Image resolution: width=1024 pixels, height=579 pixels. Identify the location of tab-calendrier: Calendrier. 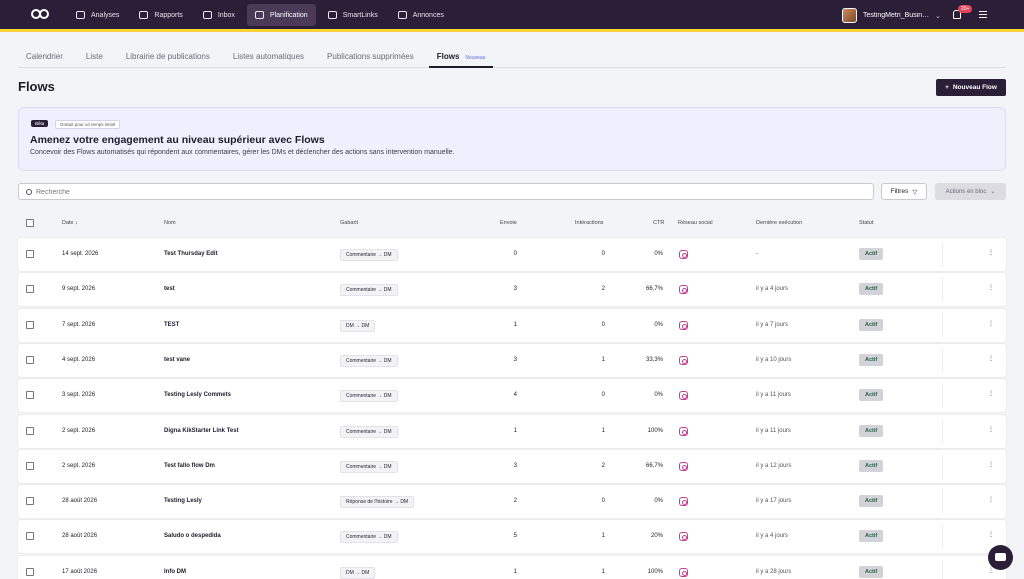
(44, 60).